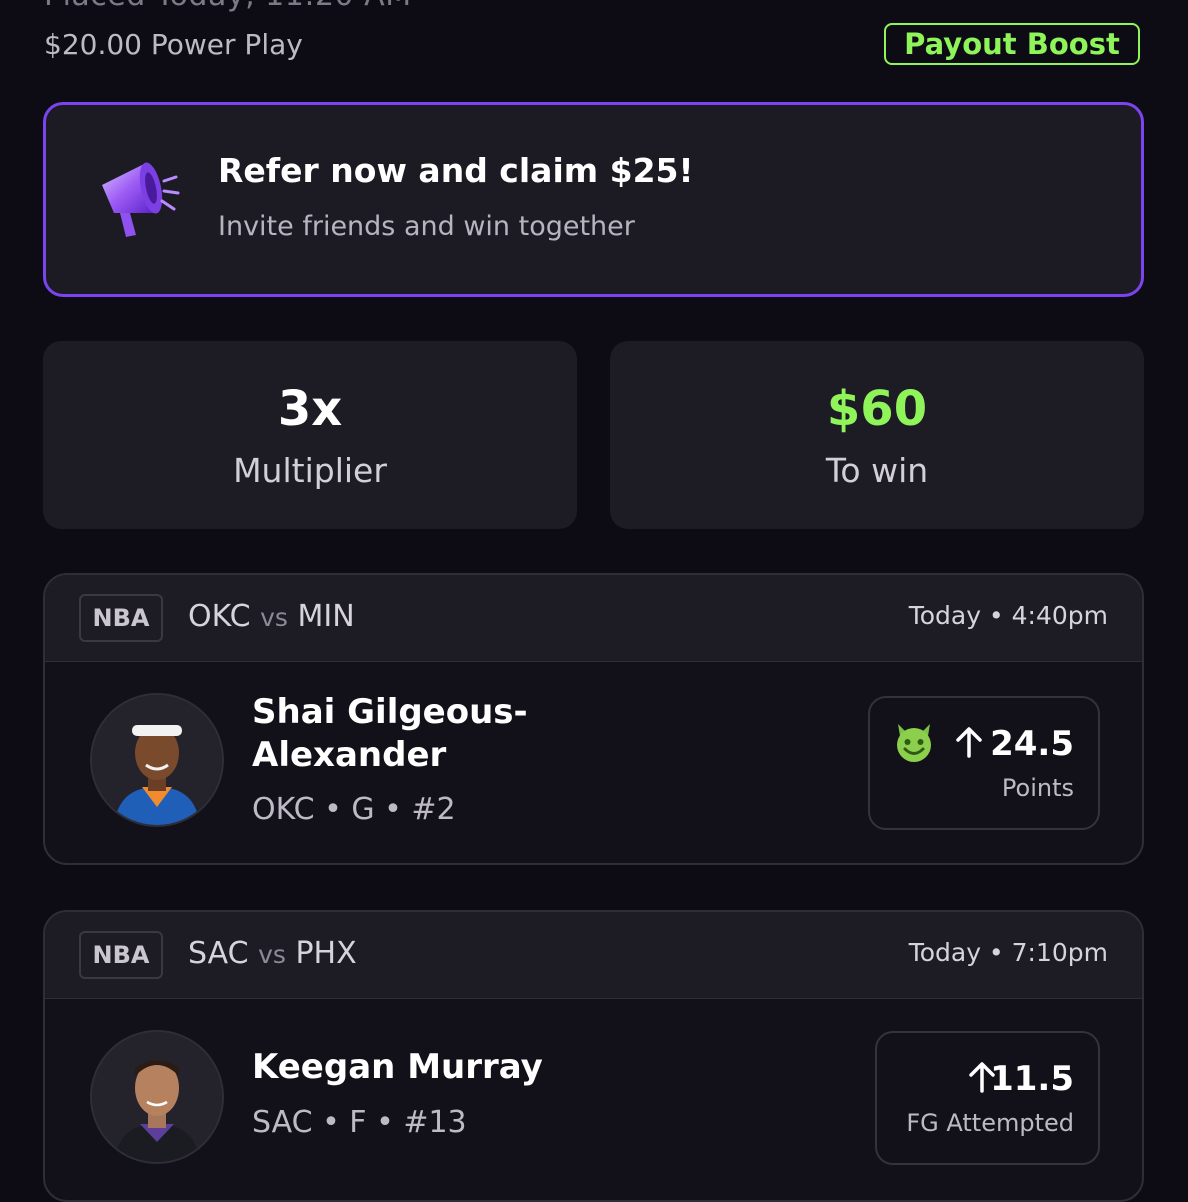 Image resolution: width=1188 pixels, height=1202 pixels. Describe the element at coordinates (139, 200) in the screenshot. I see `megaphone-icon` at that location.